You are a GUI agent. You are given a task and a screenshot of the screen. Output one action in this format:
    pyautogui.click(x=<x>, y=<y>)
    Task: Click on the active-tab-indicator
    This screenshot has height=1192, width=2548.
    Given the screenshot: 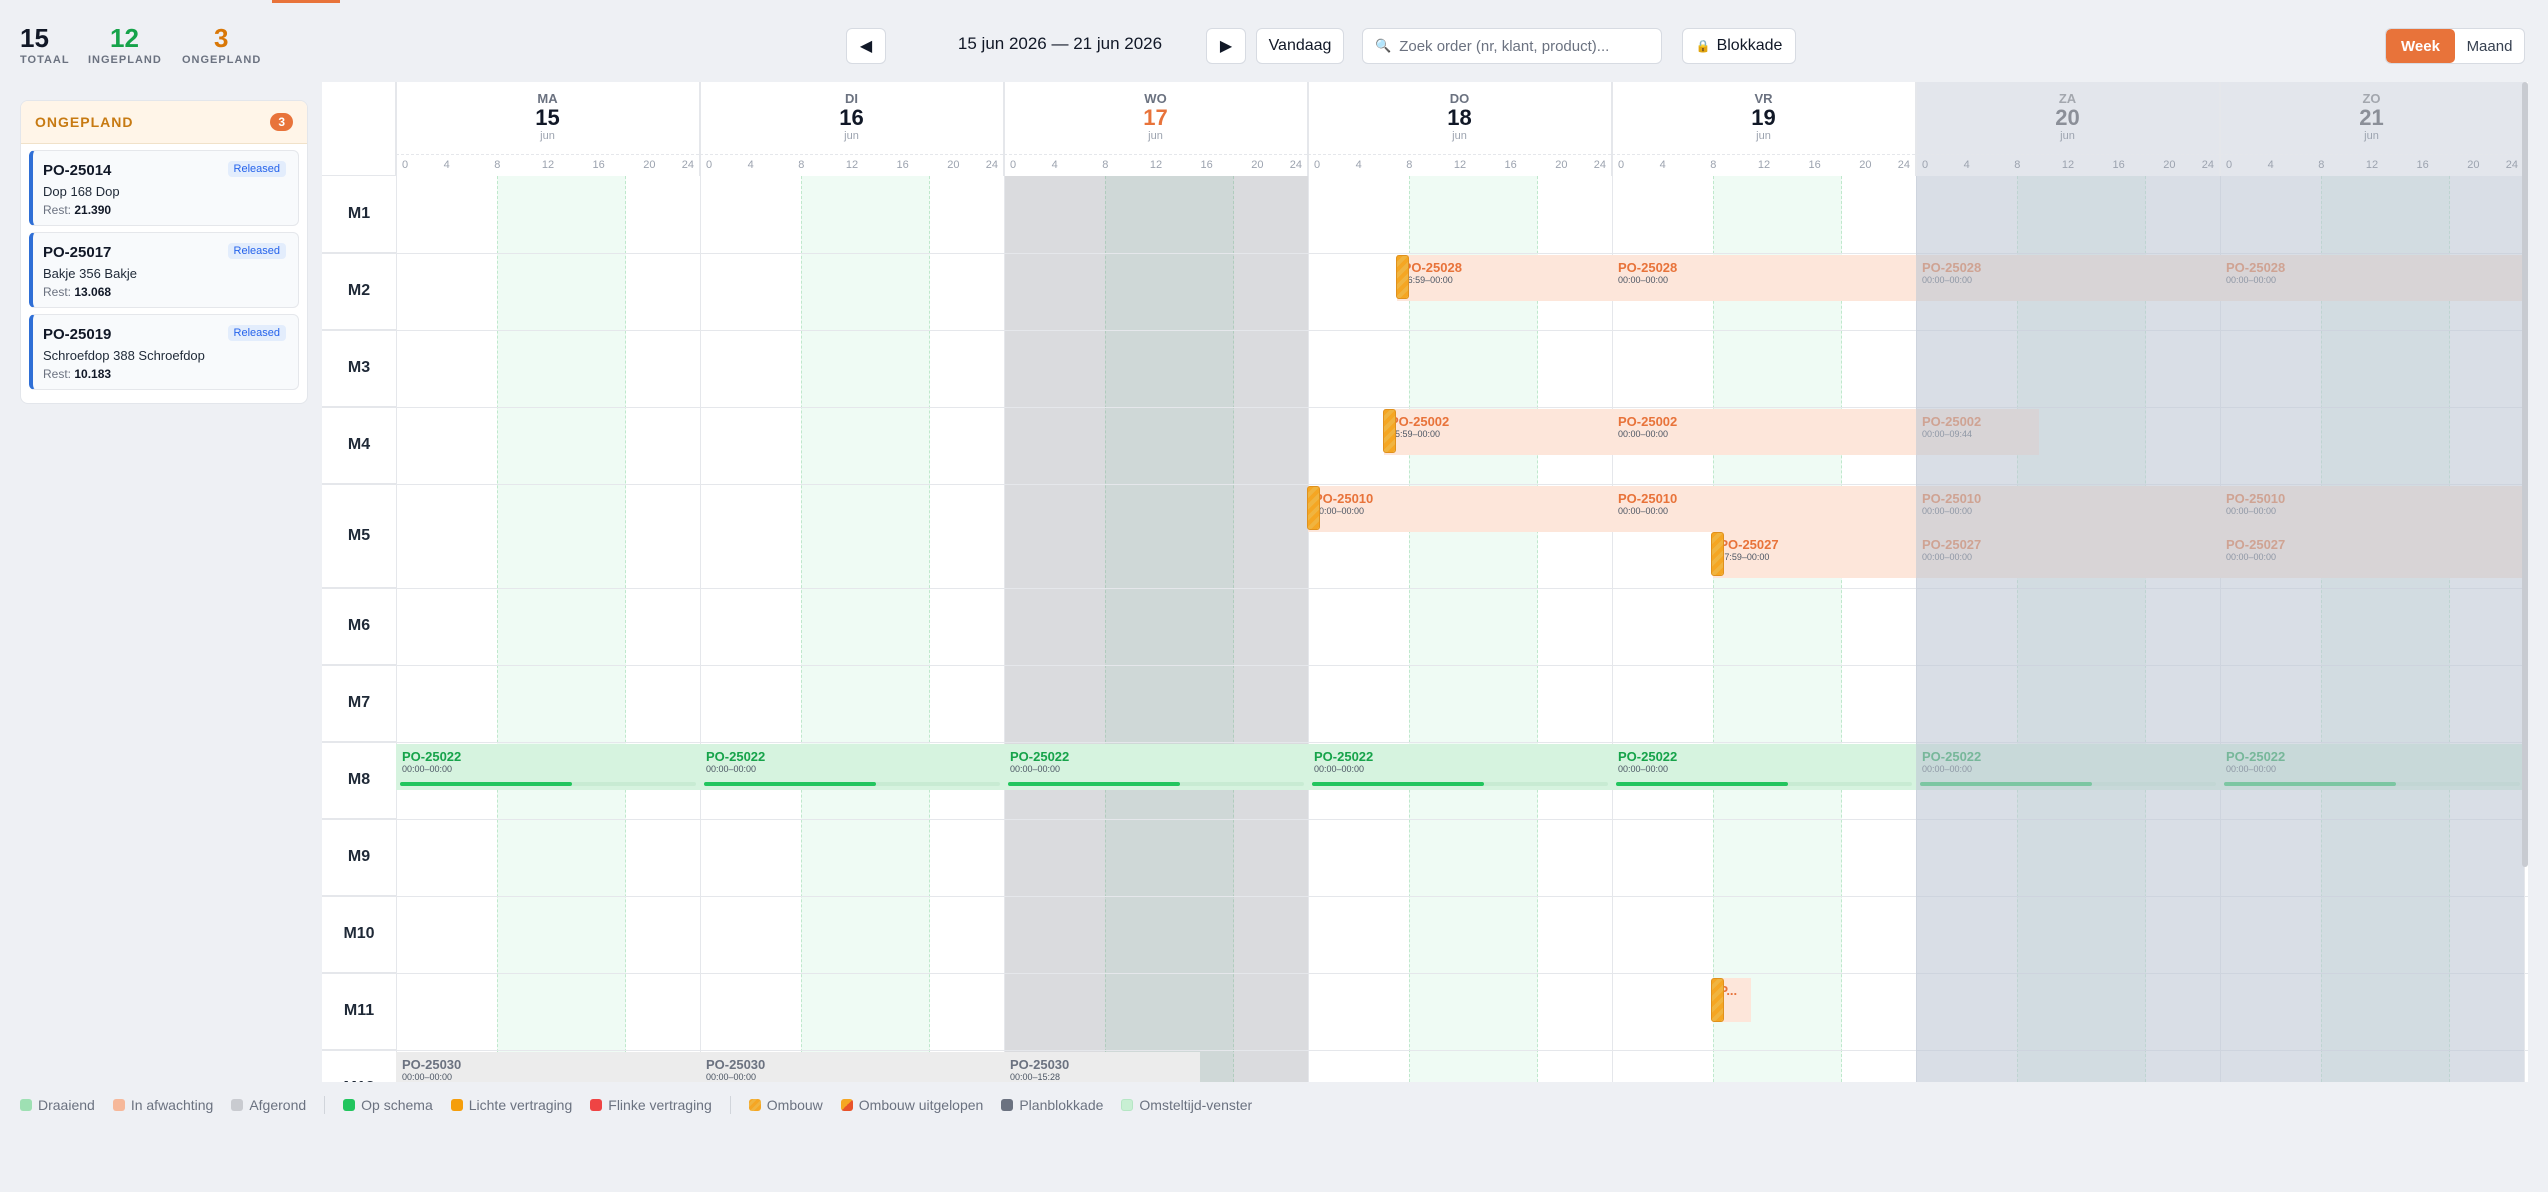 What is the action you would take?
    pyautogui.click(x=306, y=1)
    